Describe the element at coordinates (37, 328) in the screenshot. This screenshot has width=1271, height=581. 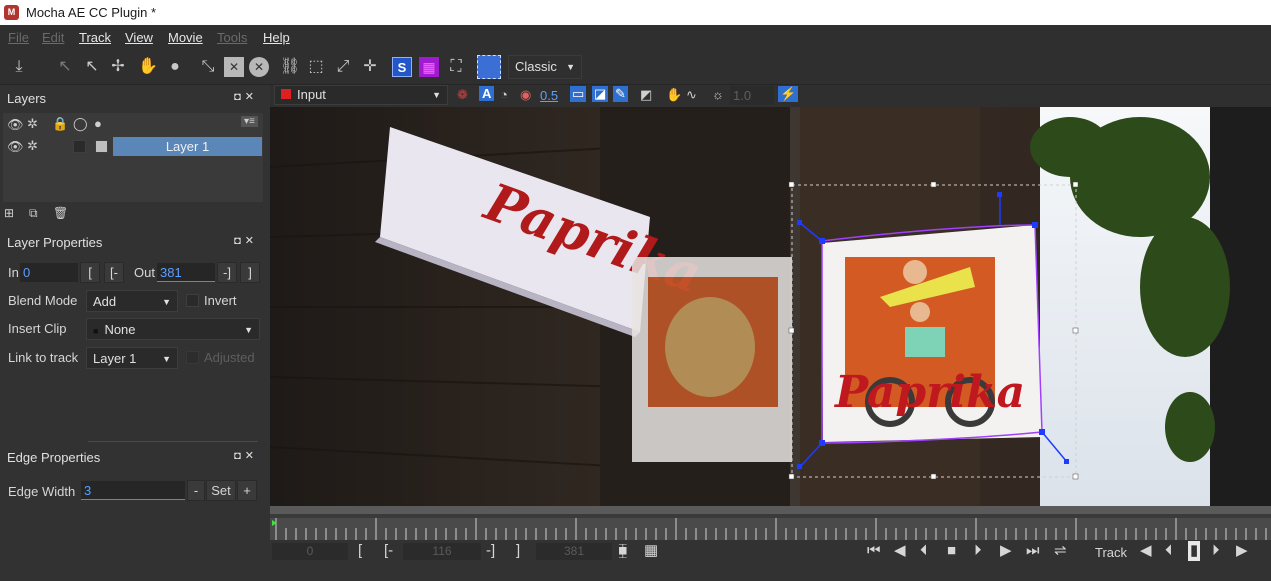
I see `insert-clip-label: Insert Clip` at that location.